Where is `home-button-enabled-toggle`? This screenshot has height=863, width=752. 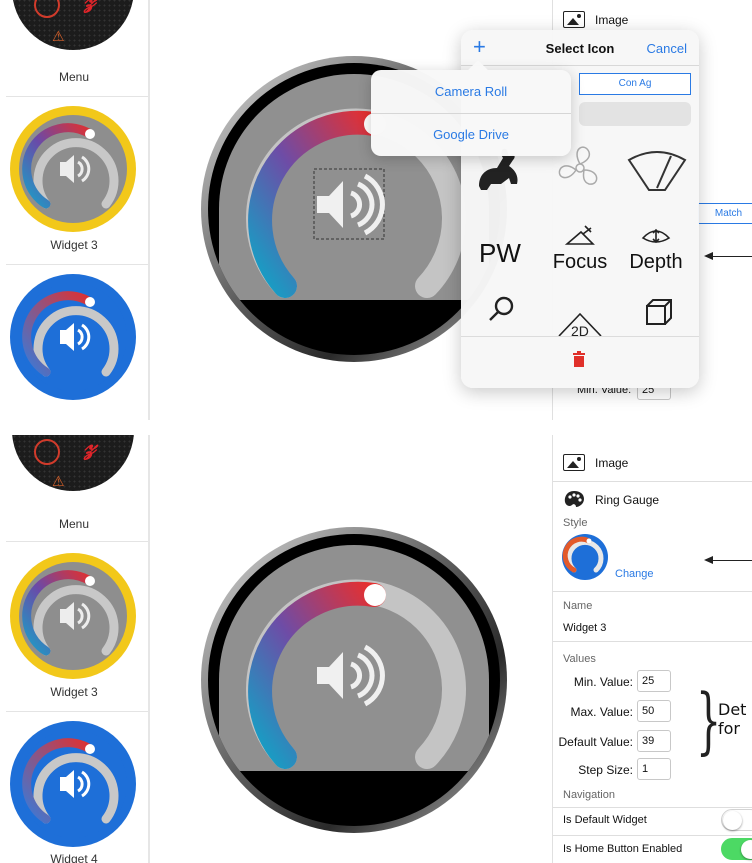
home-button-enabled-toggle is located at coordinates (736, 849).